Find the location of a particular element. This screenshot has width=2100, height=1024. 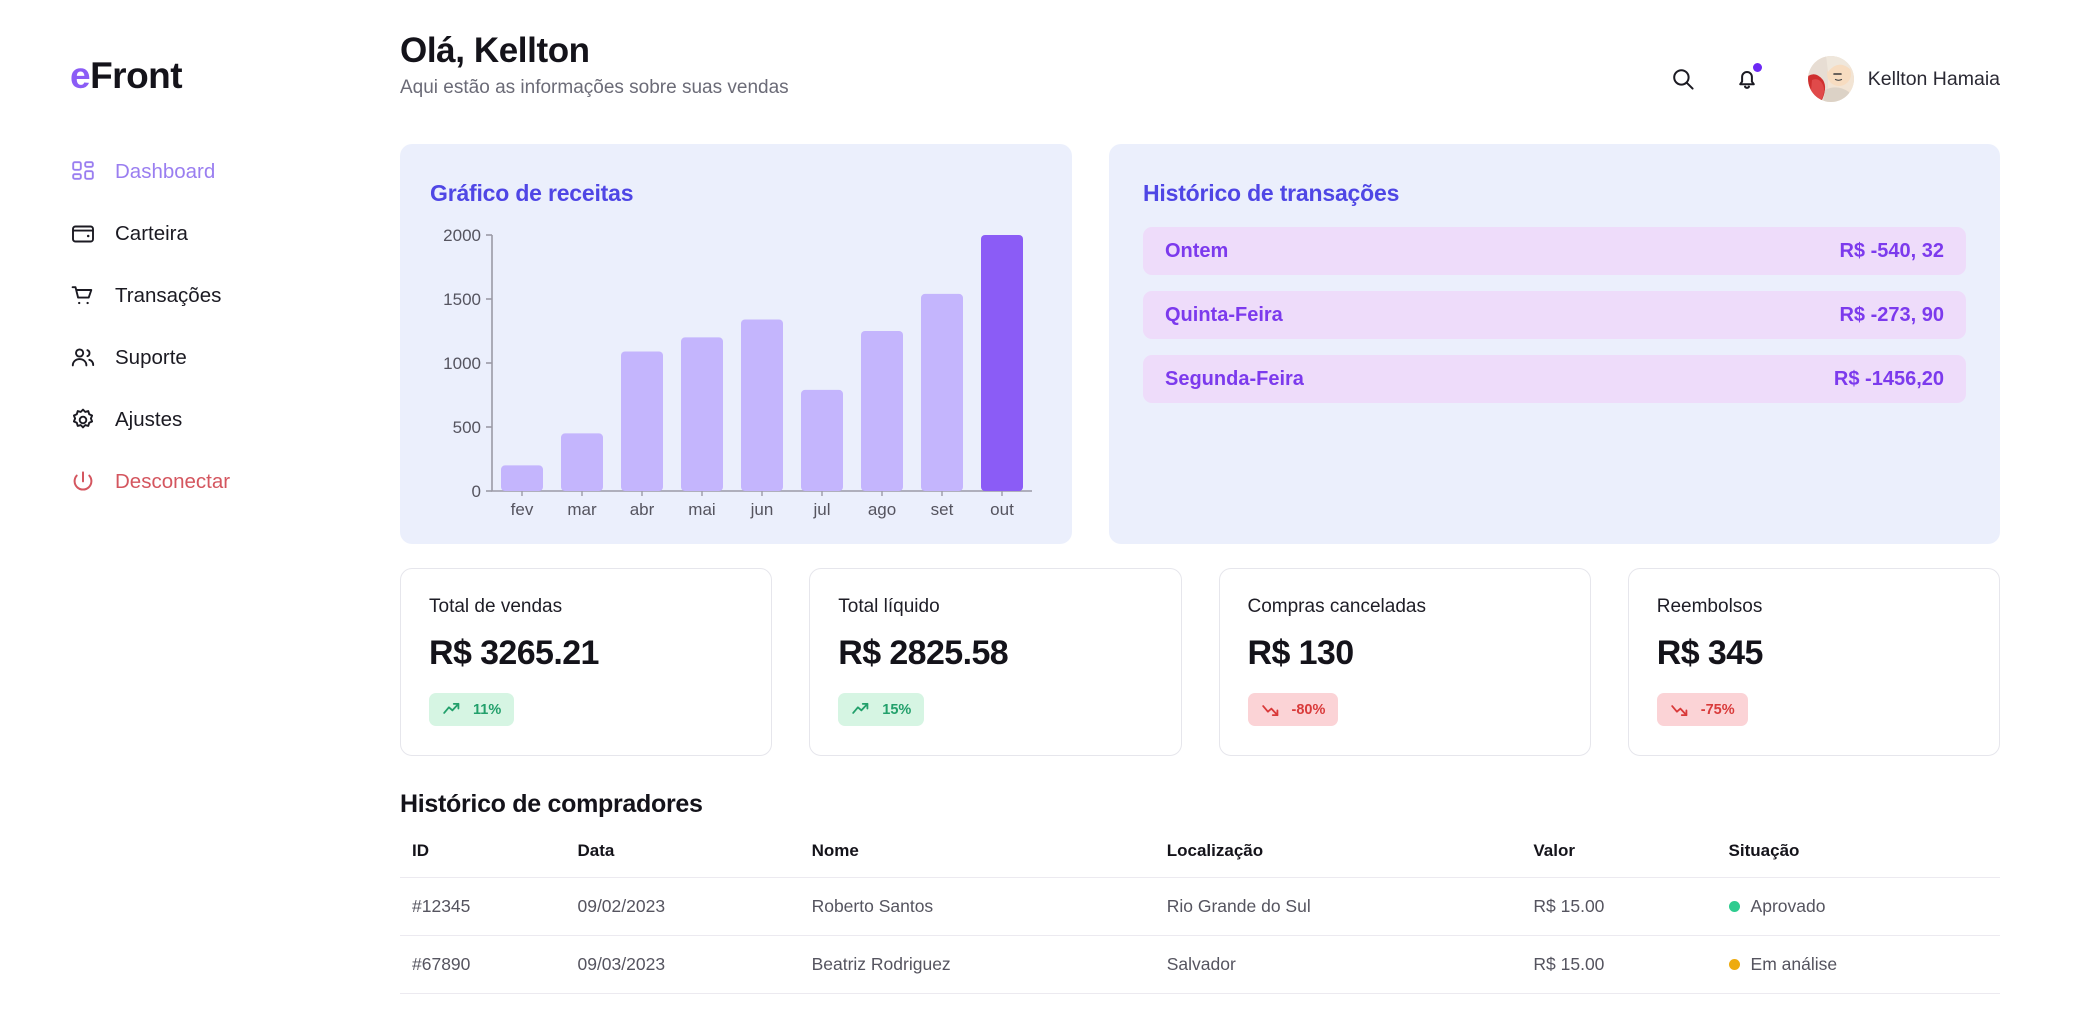

power-icon is located at coordinates (83, 482).